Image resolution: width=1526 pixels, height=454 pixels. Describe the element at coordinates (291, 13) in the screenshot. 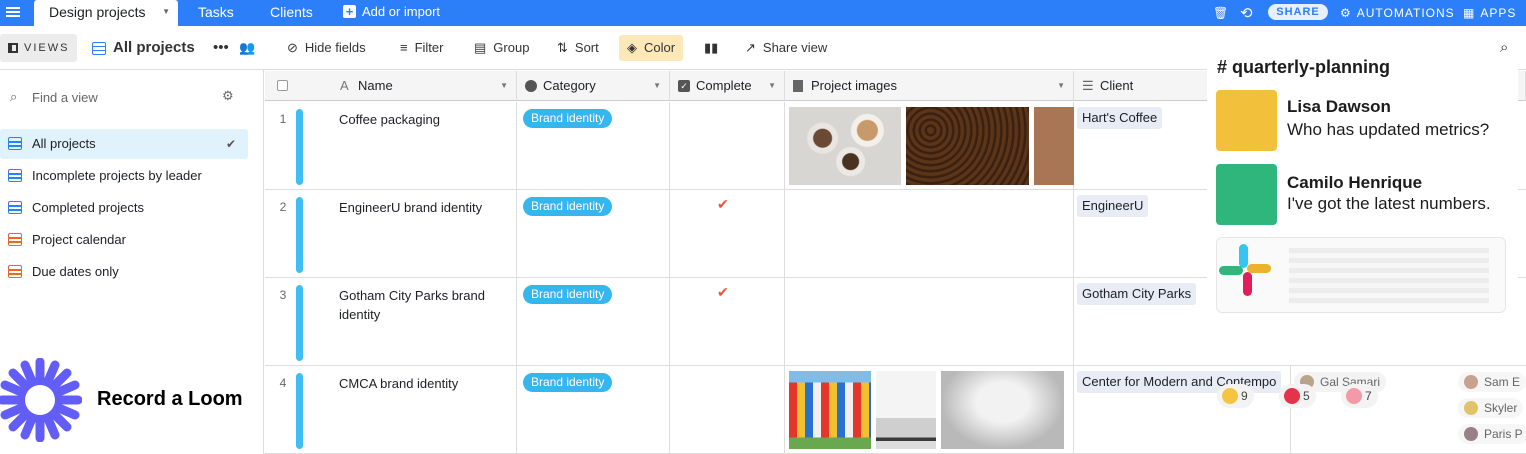

I see `tab-clients: Clients` at that location.